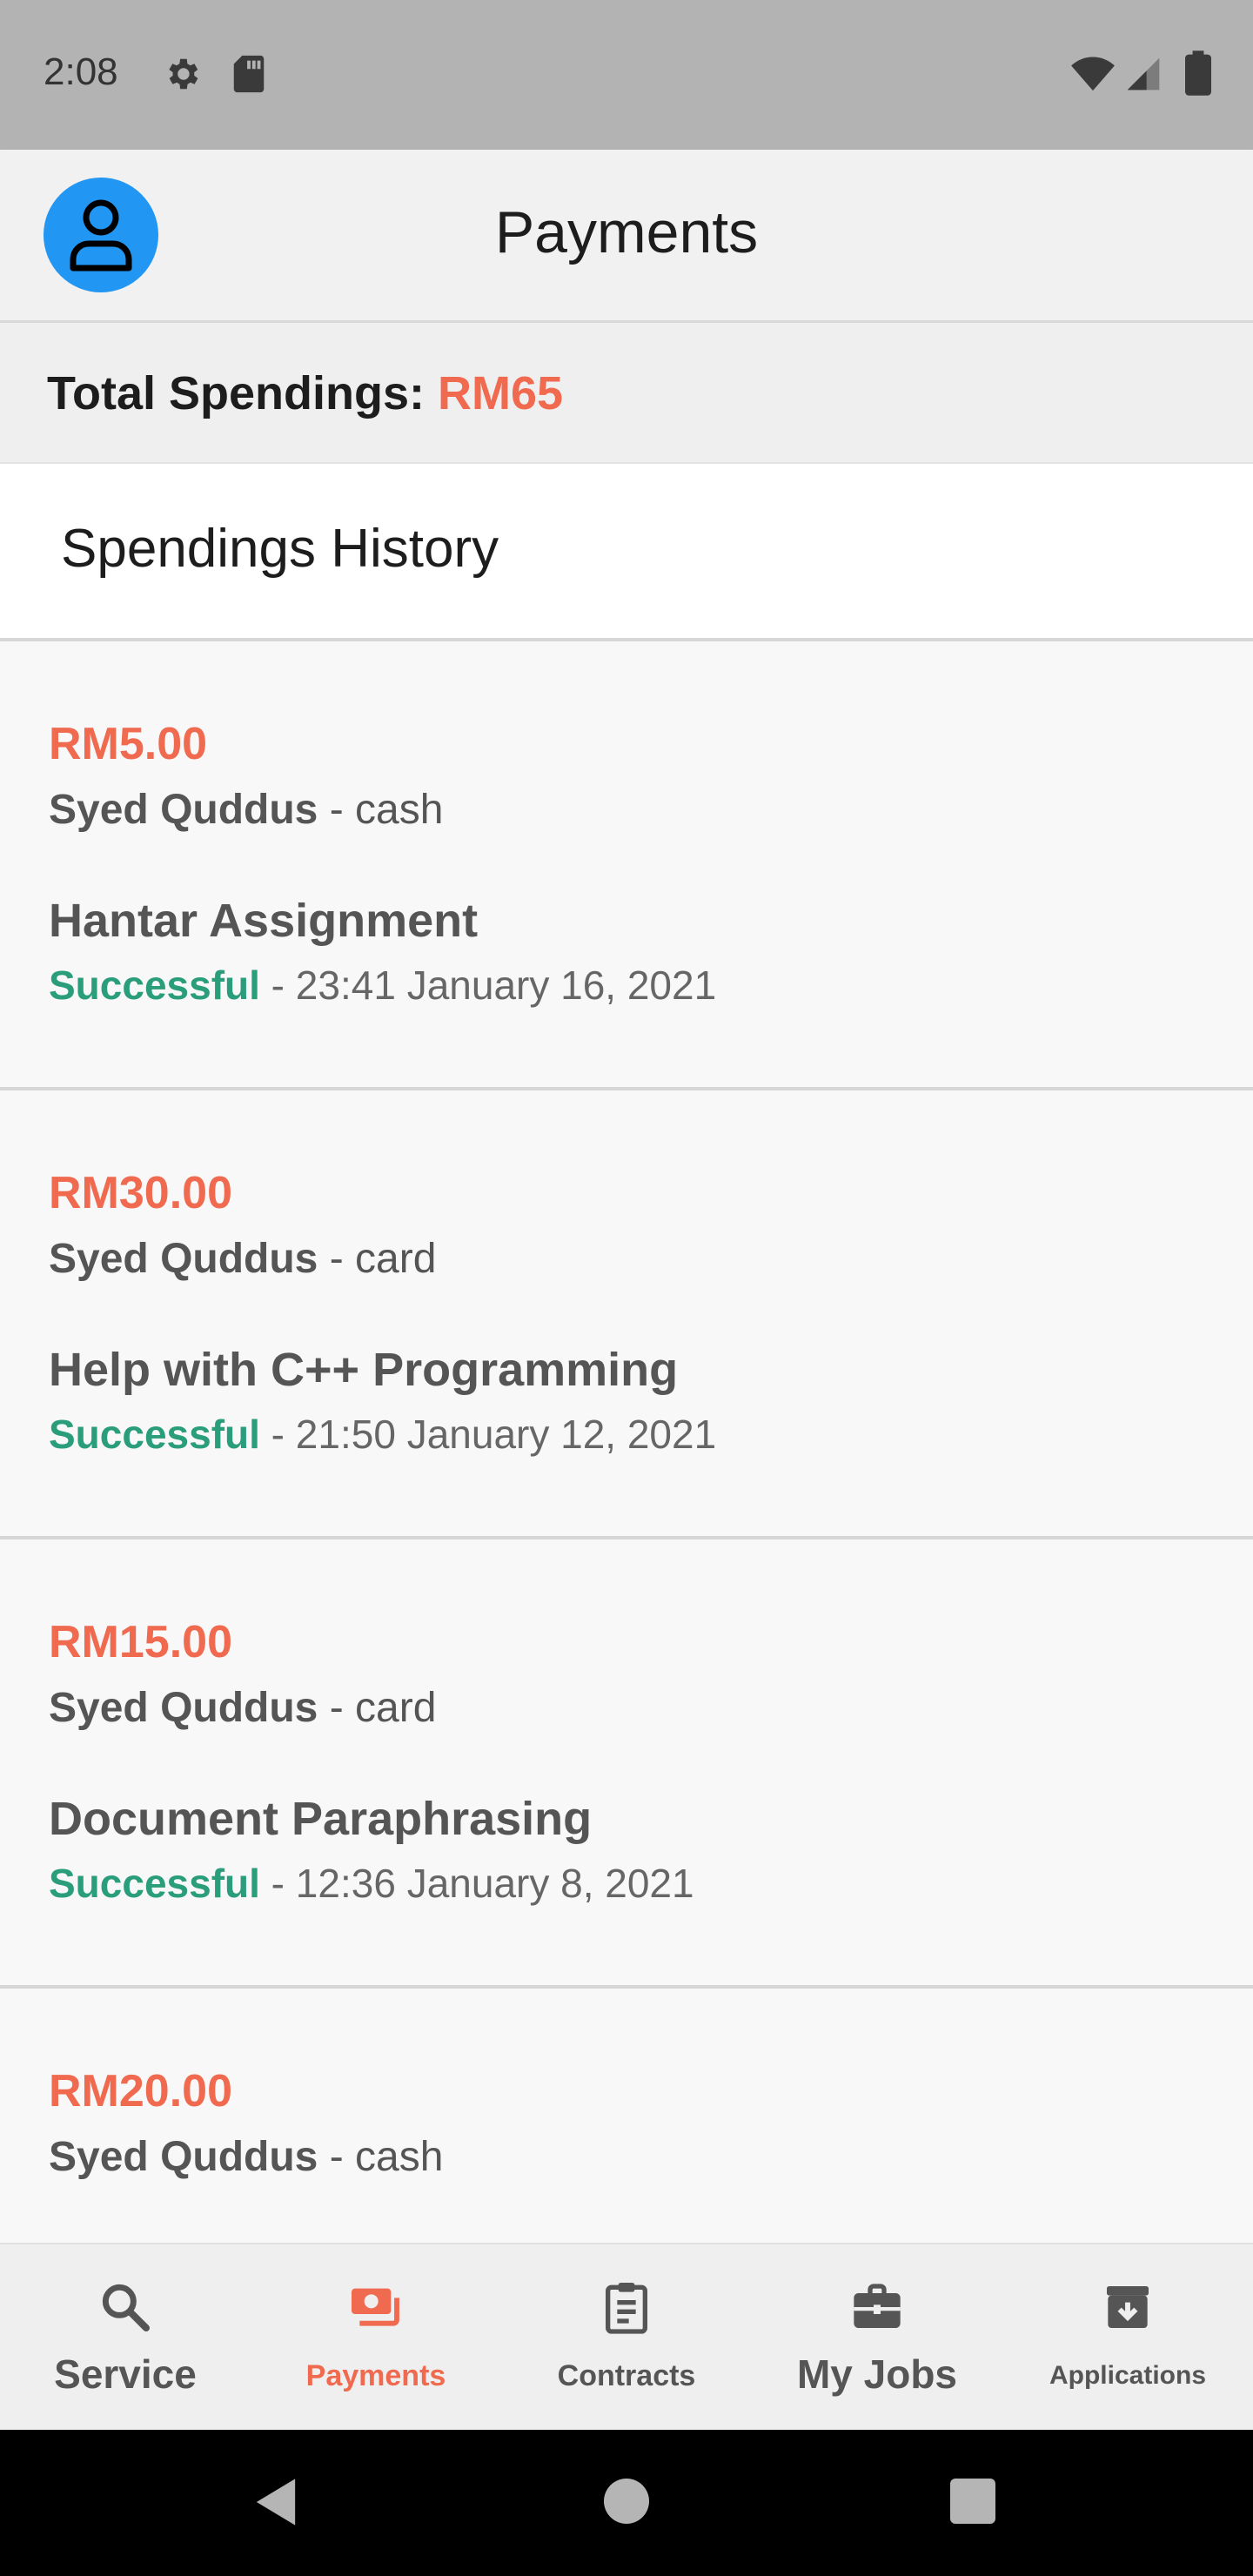 This screenshot has width=1253, height=2576. I want to click on nav-item-service: Service, so click(125, 2338).